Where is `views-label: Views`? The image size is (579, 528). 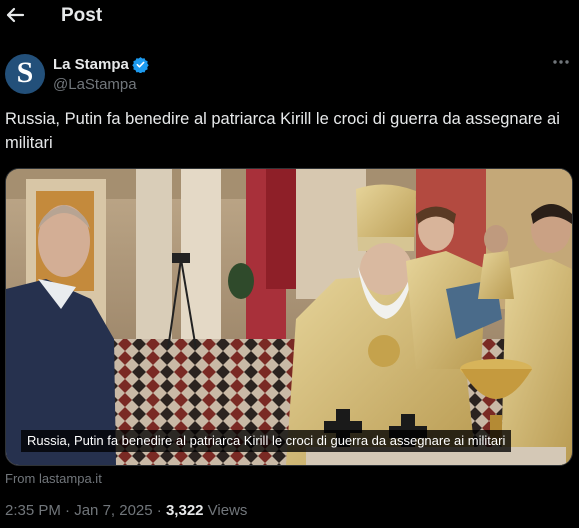
views-label: Views is located at coordinates (225, 510).